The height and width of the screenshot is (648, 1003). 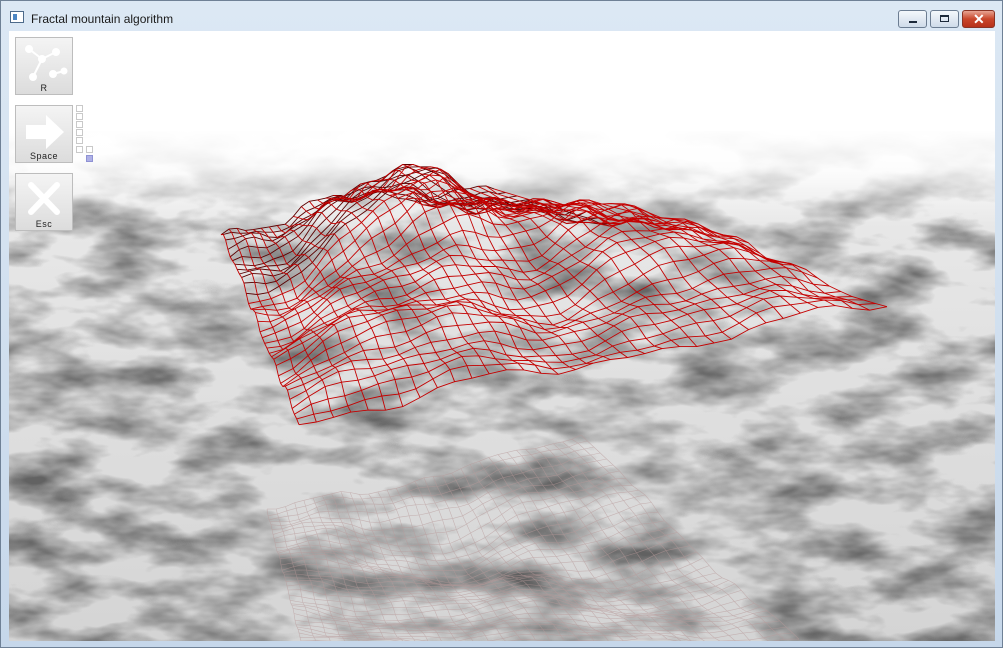 What do you see at coordinates (44, 198) in the screenshot?
I see `close-x-icon` at bounding box center [44, 198].